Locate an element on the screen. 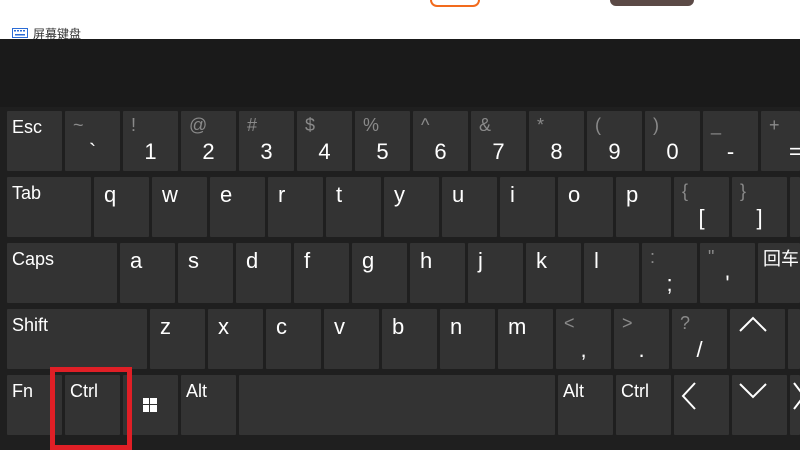 Image resolution: width=800 pixels, height=450 pixels. key-open-bracket: { [ is located at coordinates (701, 207).